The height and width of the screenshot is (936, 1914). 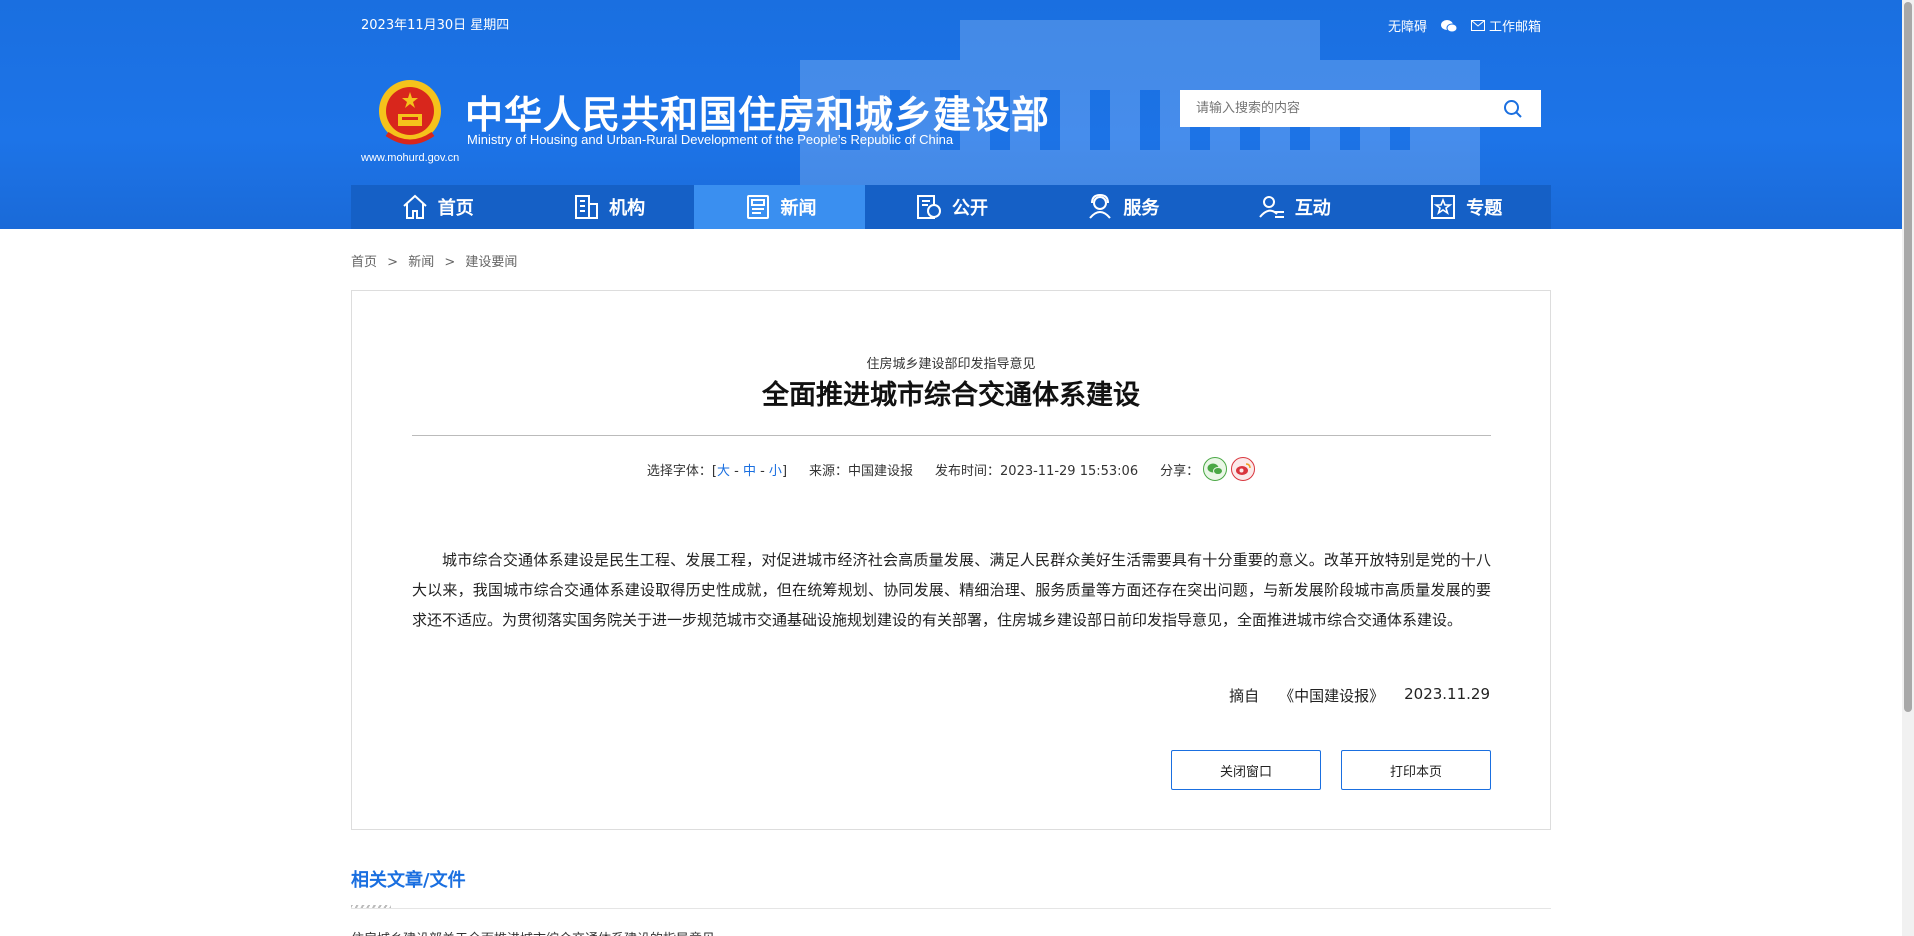 I want to click on nav-item-disclosure: 公开, so click(x=950, y=207).